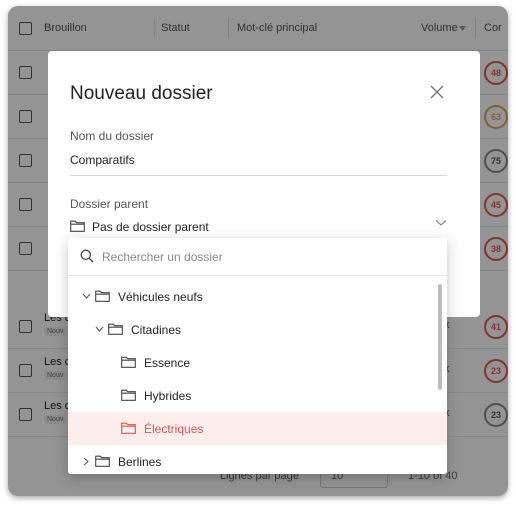 The image size is (516, 519). I want to click on dialog-title: Nouveau dossier, so click(141, 93).